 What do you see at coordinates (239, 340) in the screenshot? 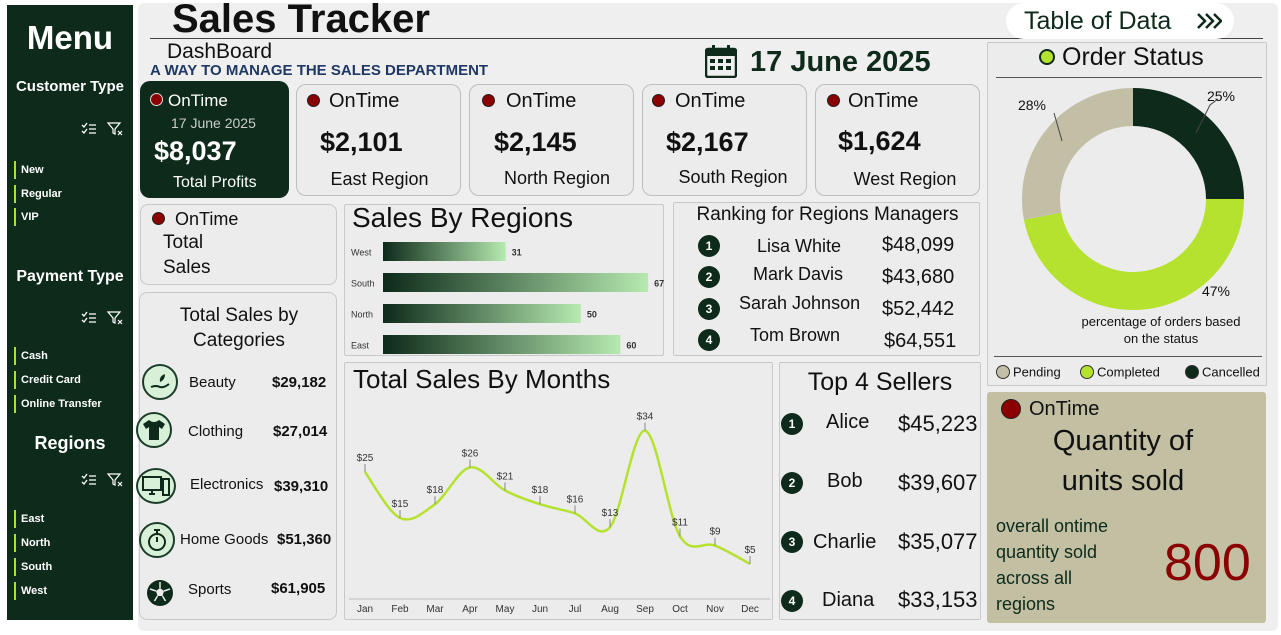
I see `categories-title-line2: Categories` at bounding box center [239, 340].